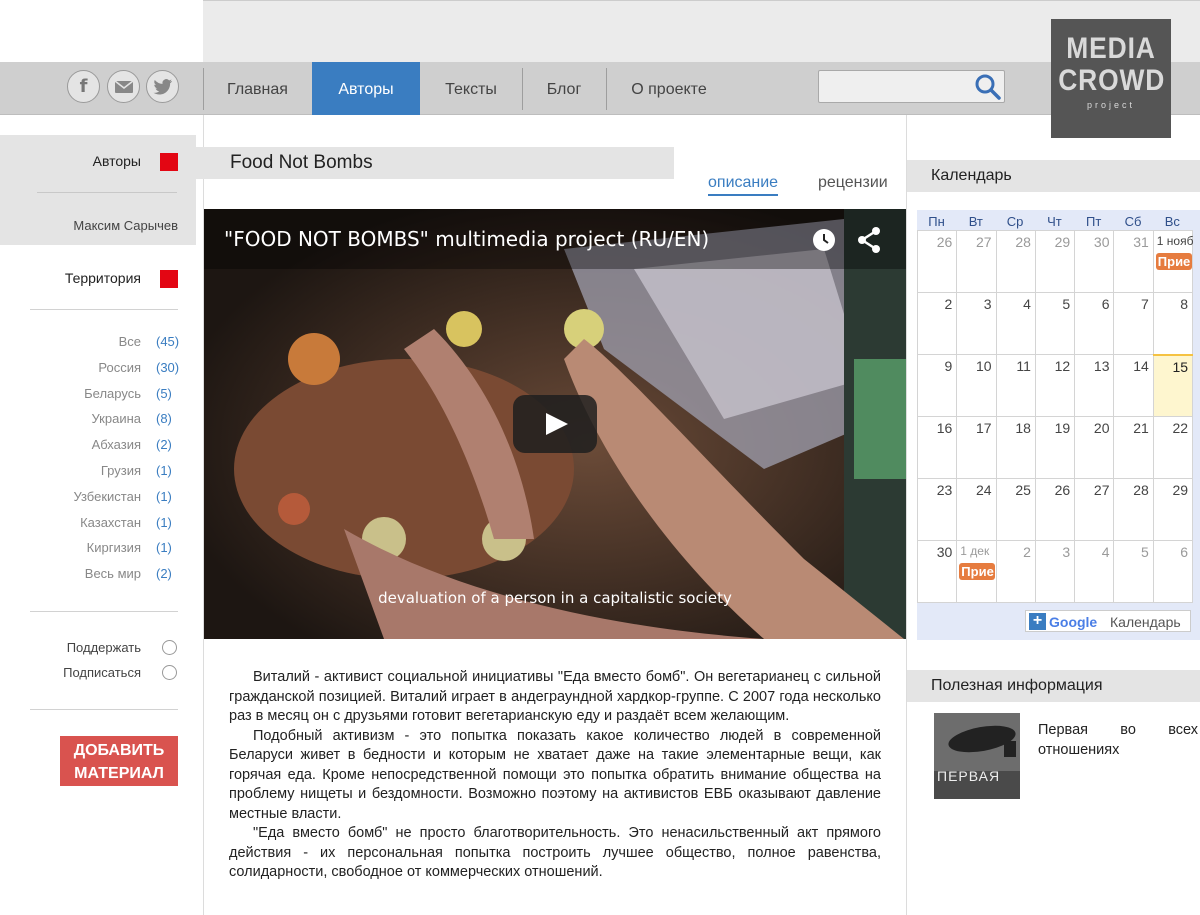  What do you see at coordinates (70, 367) in the screenshot?
I see `territory-name: Россия` at bounding box center [70, 367].